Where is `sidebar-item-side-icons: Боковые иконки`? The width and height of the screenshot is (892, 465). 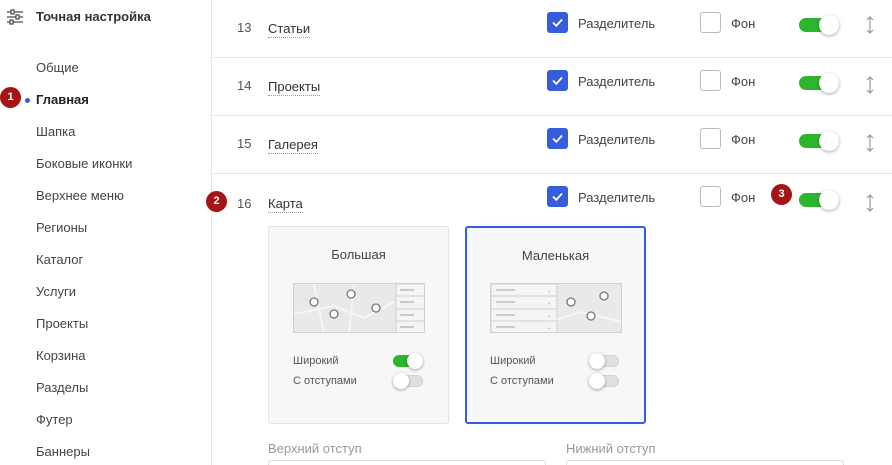 sidebar-item-side-icons: Боковые иконки is located at coordinates (105, 164).